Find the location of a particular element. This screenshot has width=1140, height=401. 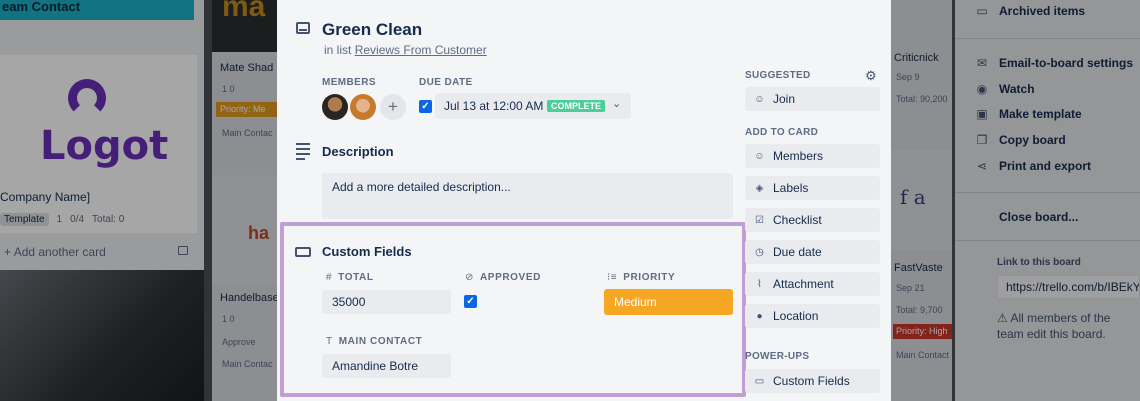

field-label-text: APPROVED is located at coordinates (510, 277).